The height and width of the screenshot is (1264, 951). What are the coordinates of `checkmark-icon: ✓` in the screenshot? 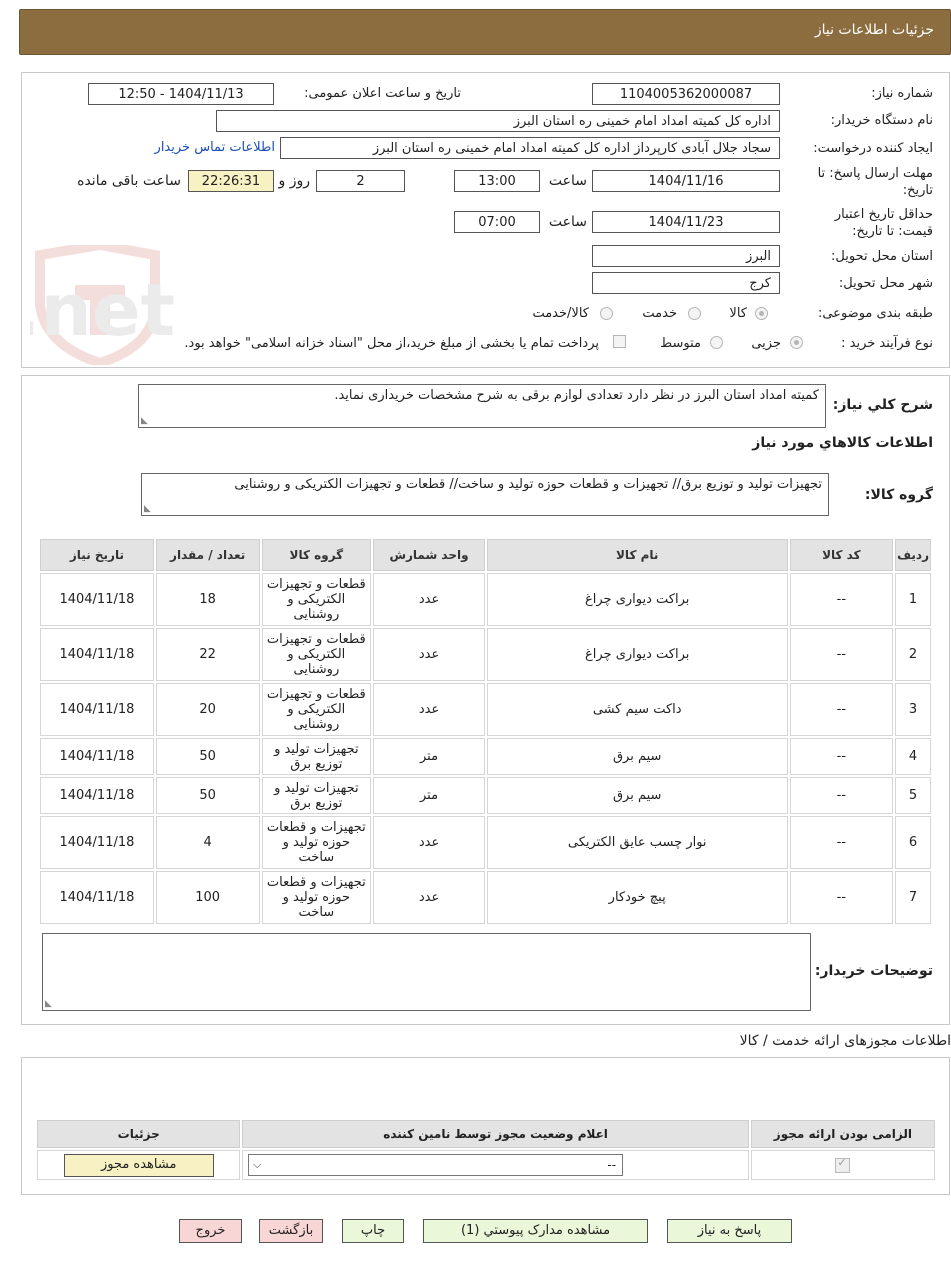 It's located at (842, 1162).